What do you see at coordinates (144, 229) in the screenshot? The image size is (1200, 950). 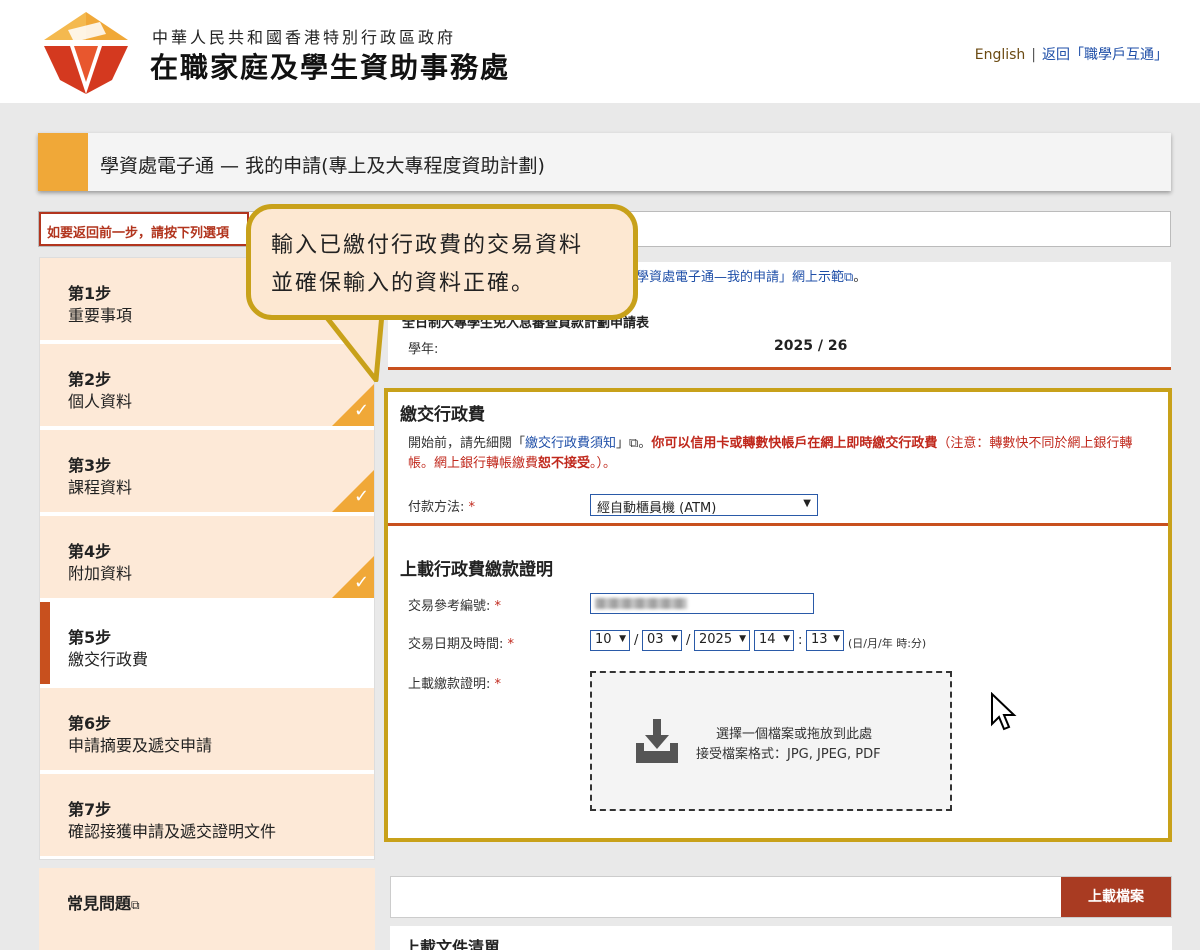 I see `back-step-label: 如要返回前一步，請按下列選項` at bounding box center [144, 229].